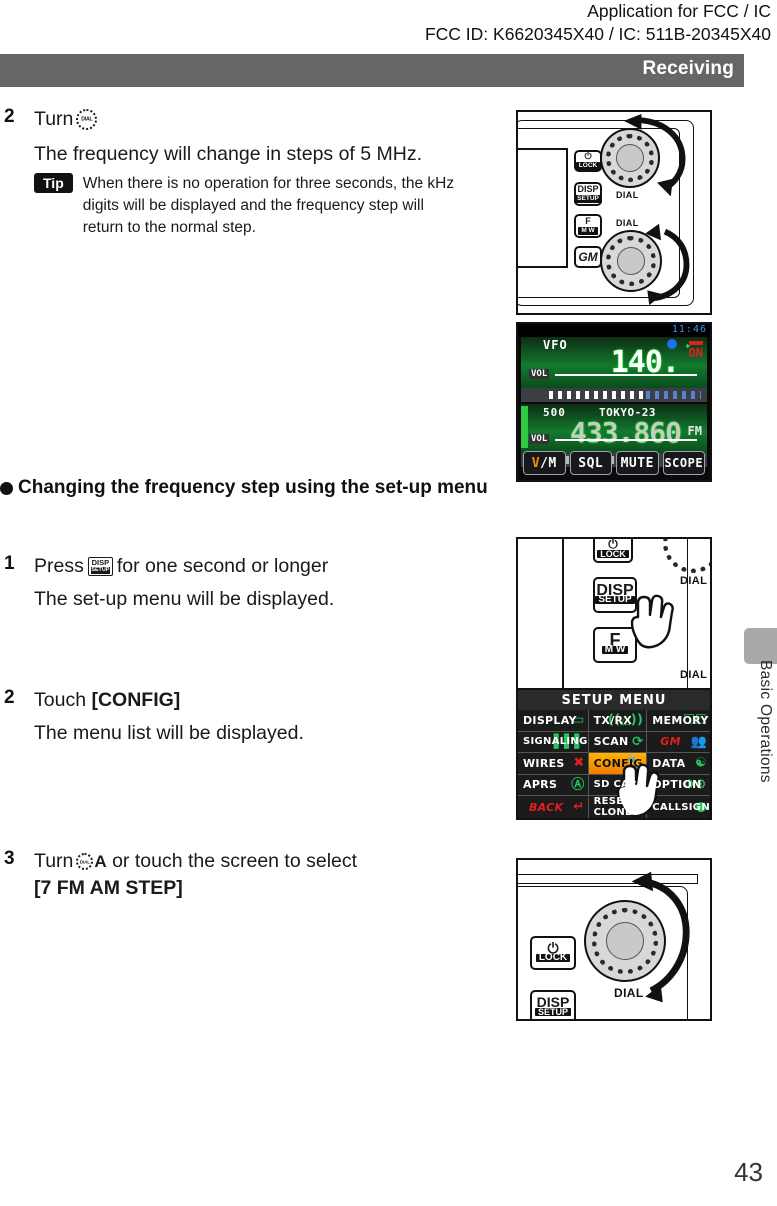 This screenshot has width=777, height=1206. What do you see at coordinates (611, 742) in the screenshot?
I see `menu-label: SCAN` at bounding box center [611, 742].